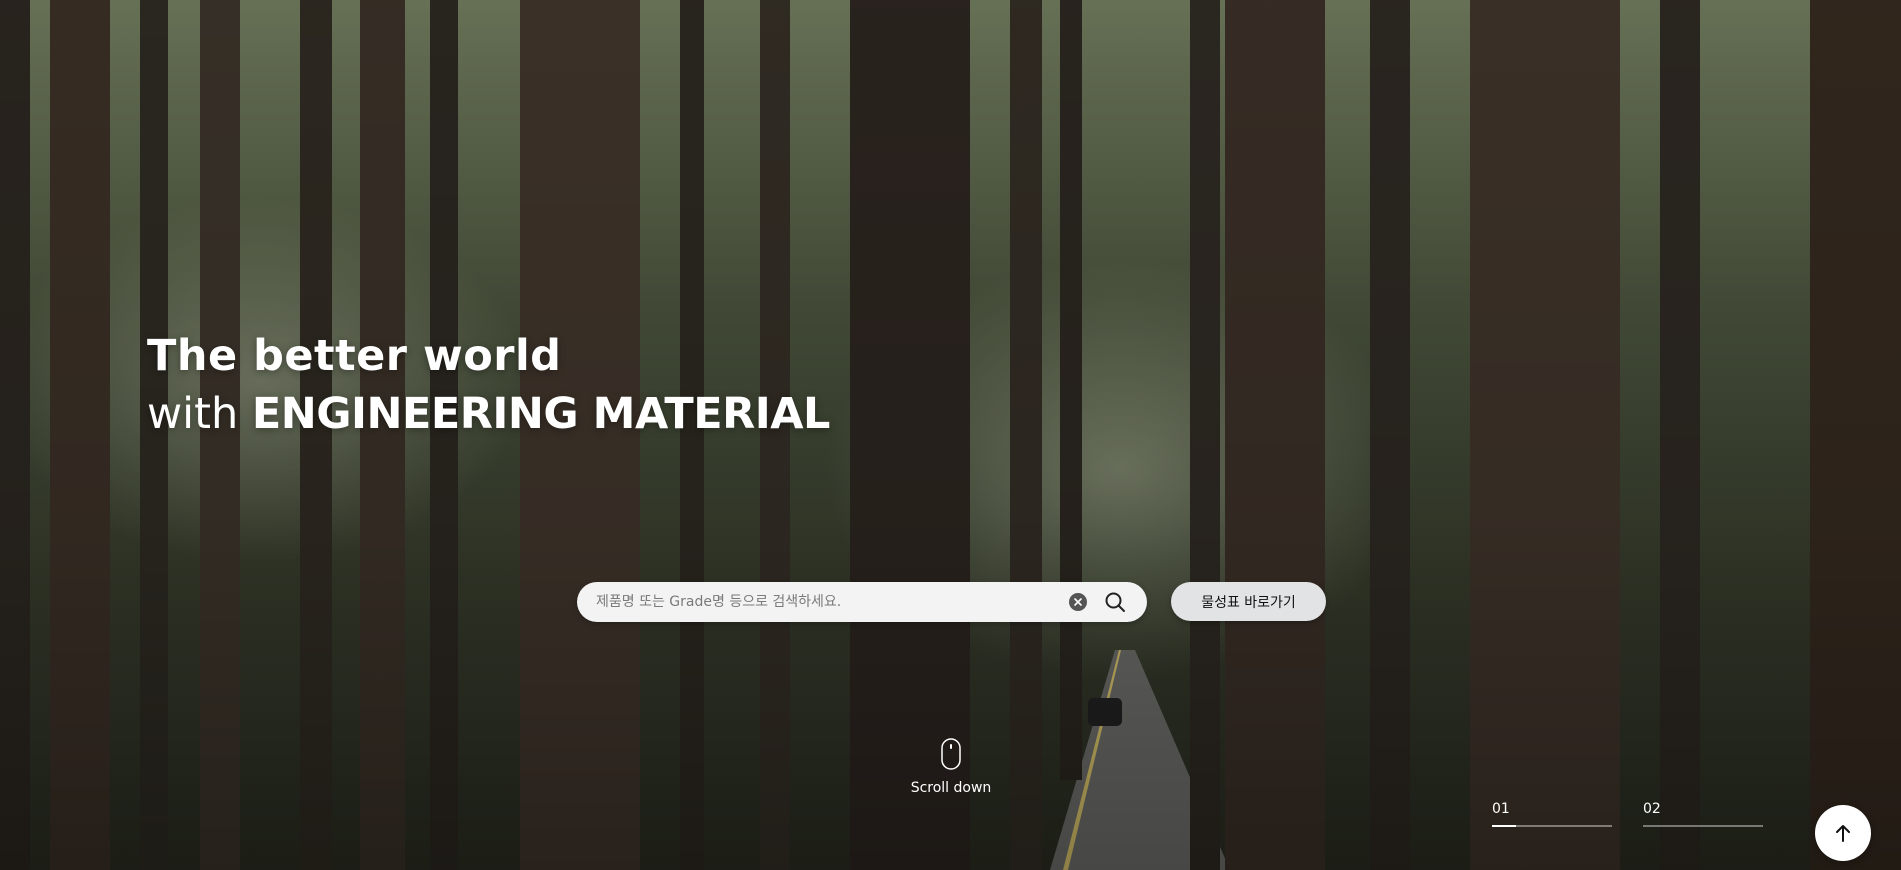 The image size is (1901, 870). What do you see at coordinates (823, 602) in the screenshot?
I see `search-input` at bounding box center [823, 602].